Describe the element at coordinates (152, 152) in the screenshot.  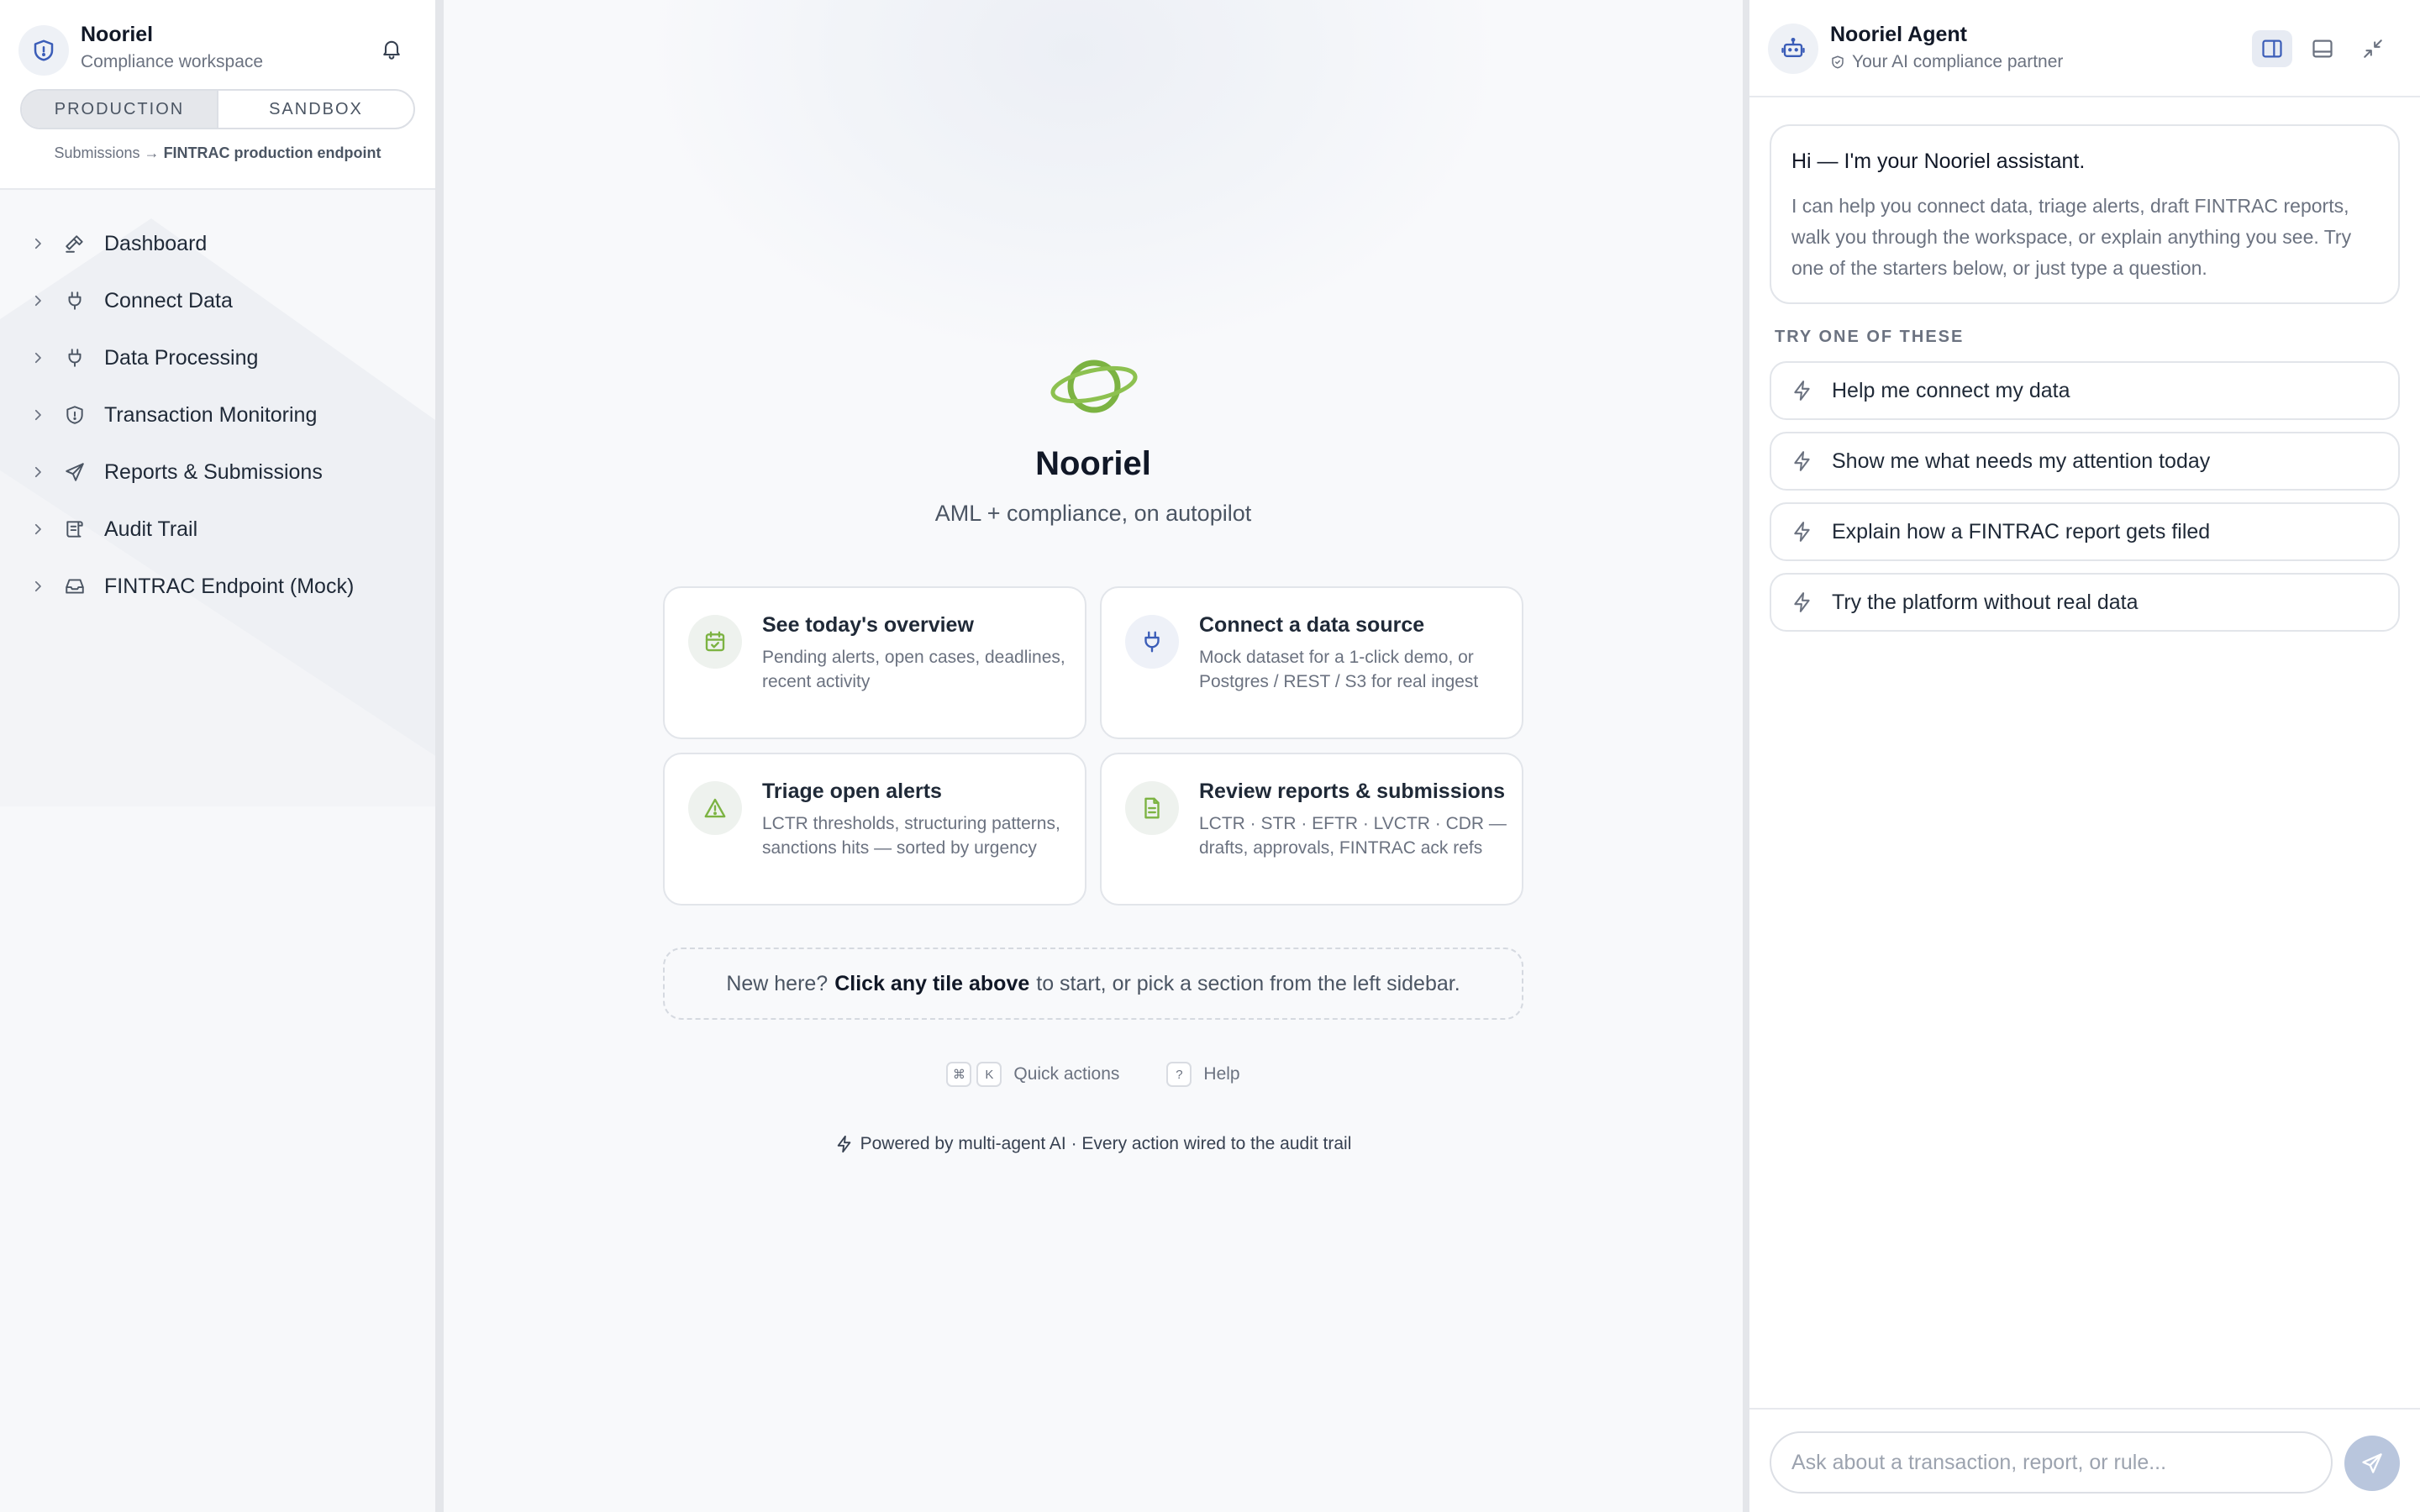
I see `breadcrumb-arrow: →` at that location.